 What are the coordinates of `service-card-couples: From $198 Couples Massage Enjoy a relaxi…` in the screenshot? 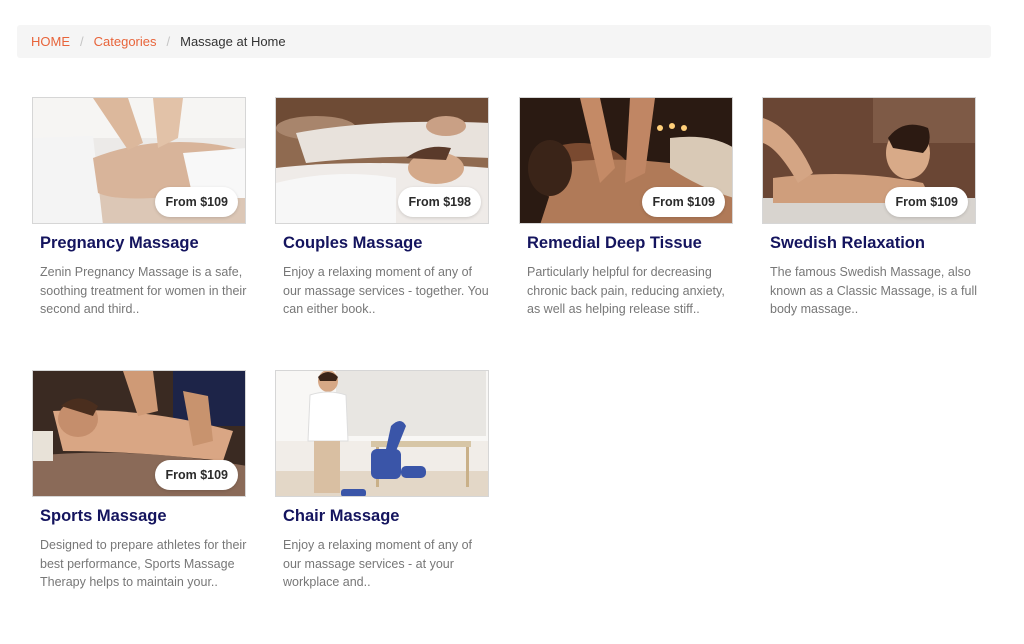 It's located at (382, 208).